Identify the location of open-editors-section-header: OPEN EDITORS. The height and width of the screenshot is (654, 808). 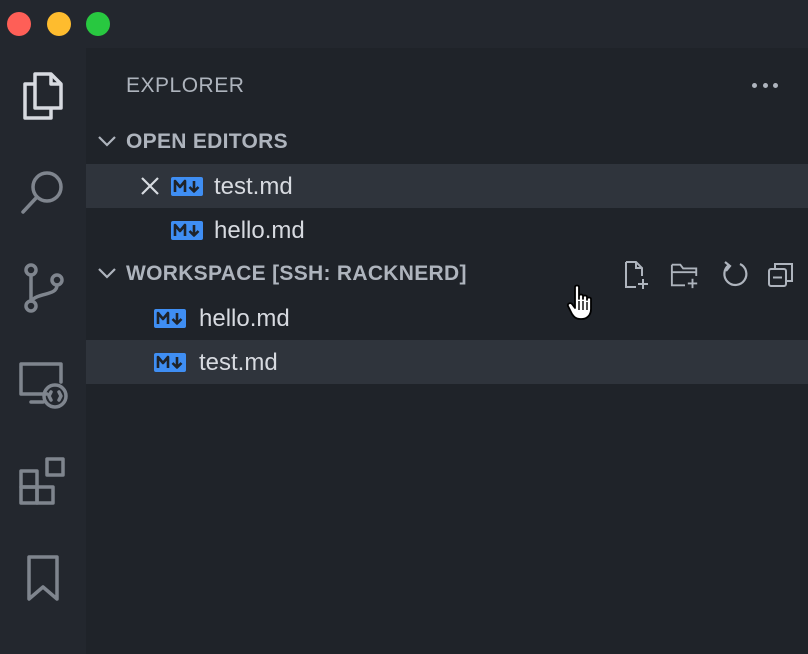
(447, 142).